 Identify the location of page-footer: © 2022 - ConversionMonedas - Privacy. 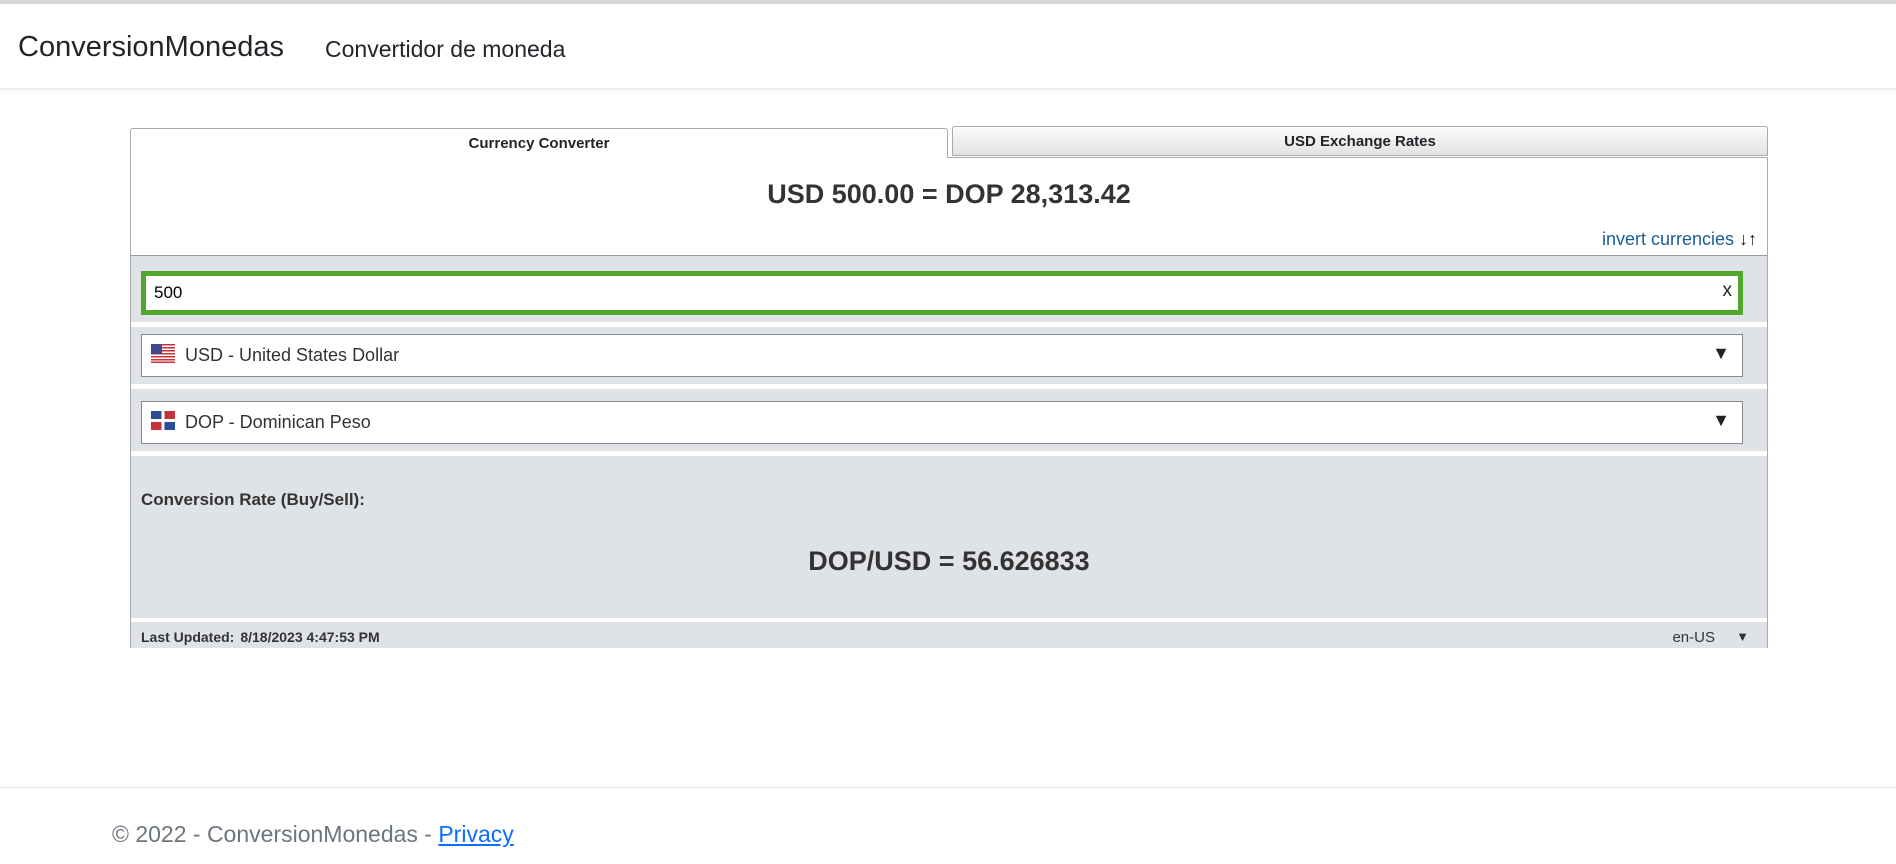
(948, 825).